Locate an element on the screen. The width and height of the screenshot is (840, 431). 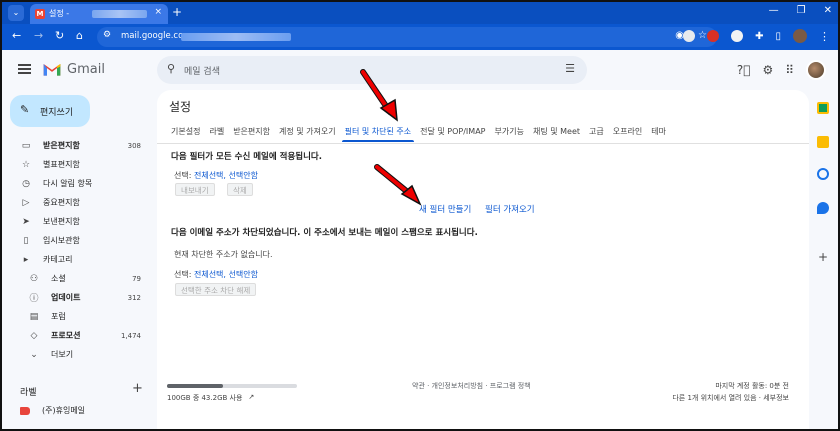
compose-label: 편지쓰기 is located at coordinates (57, 113).